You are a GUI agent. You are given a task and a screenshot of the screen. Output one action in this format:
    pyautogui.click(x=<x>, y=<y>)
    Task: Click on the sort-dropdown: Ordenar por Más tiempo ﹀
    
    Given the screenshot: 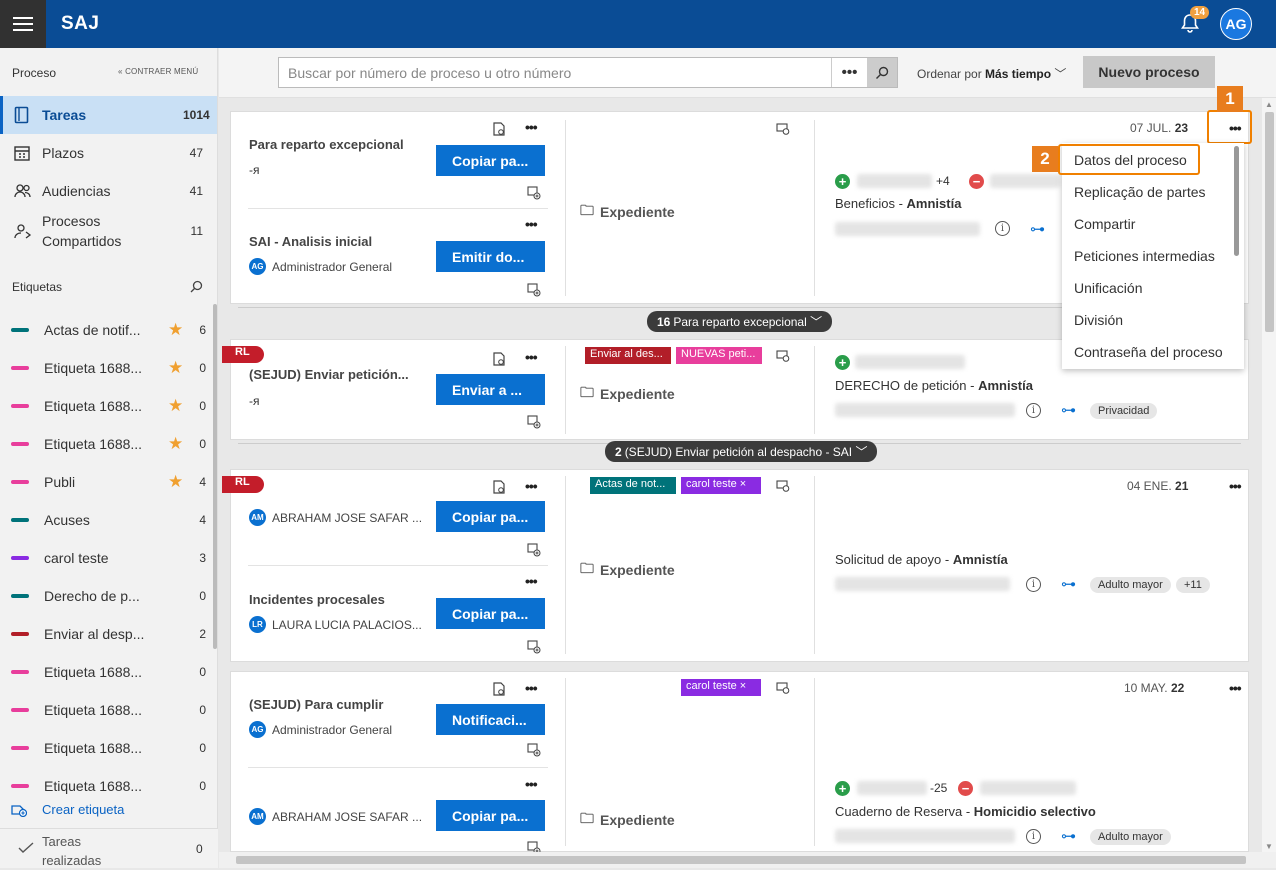 What is the action you would take?
    pyautogui.click(x=991, y=73)
    